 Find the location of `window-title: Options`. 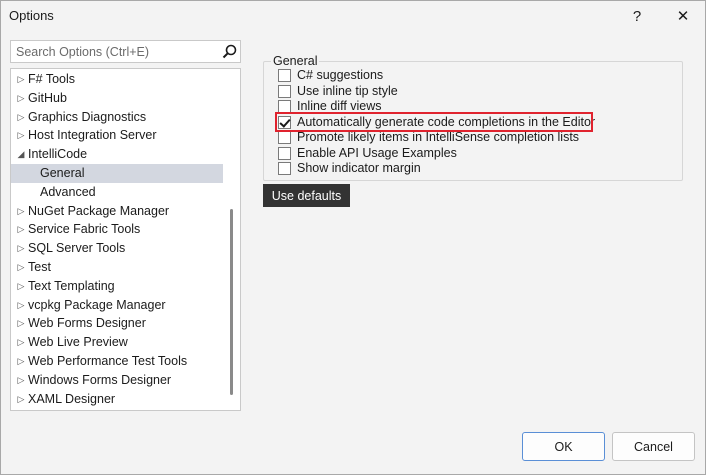

window-title: Options is located at coordinates (31, 15).